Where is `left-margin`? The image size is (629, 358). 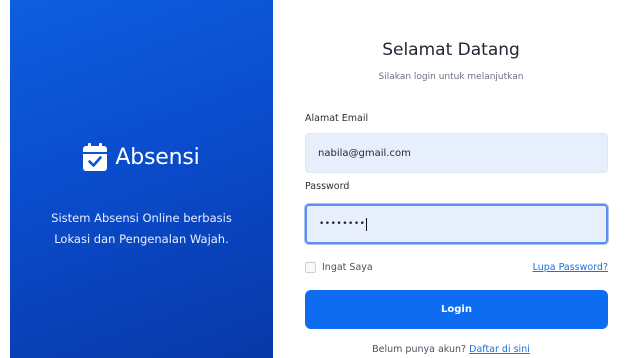
left-margin is located at coordinates (5, 179).